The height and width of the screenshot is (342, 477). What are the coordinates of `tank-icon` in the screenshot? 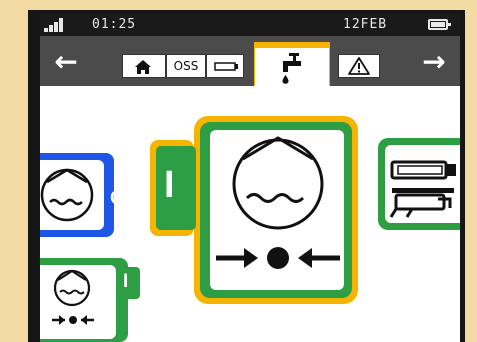 It's located at (226, 66).